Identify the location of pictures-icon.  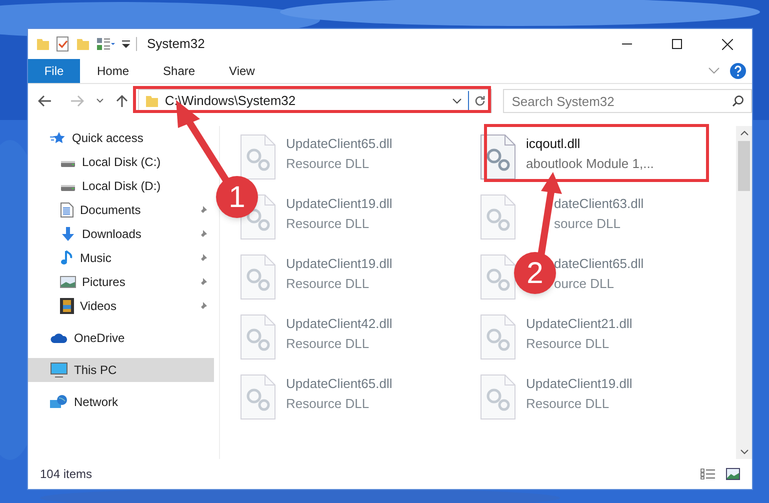
(68, 282).